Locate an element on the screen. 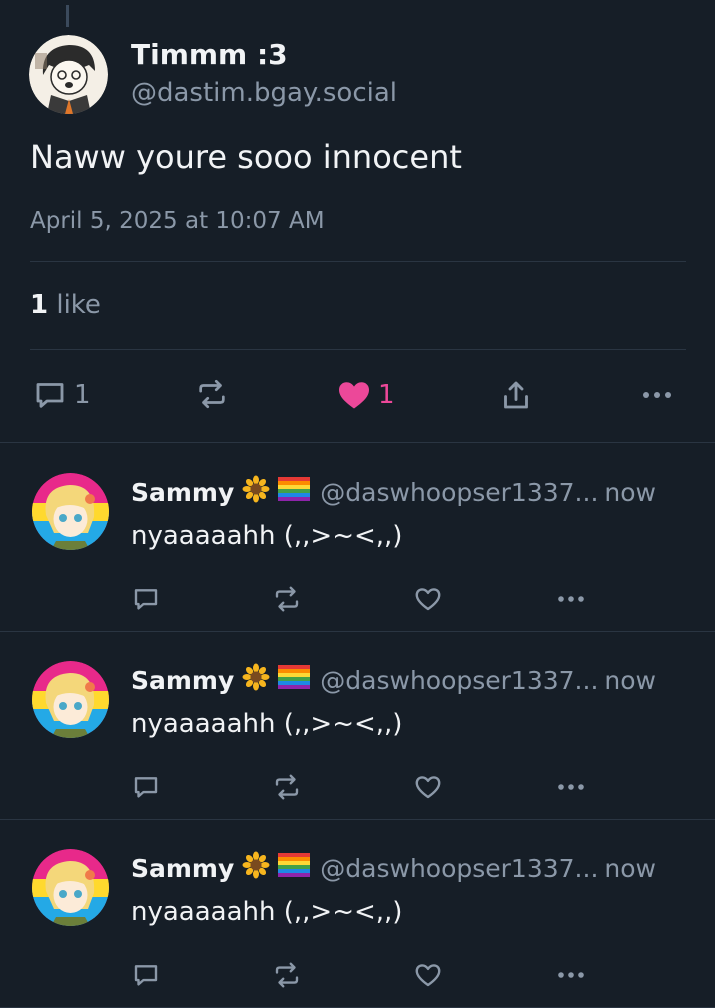 The height and width of the screenshot is (1008, 715). likes-count: 1 is located at coordinates (39, 305).